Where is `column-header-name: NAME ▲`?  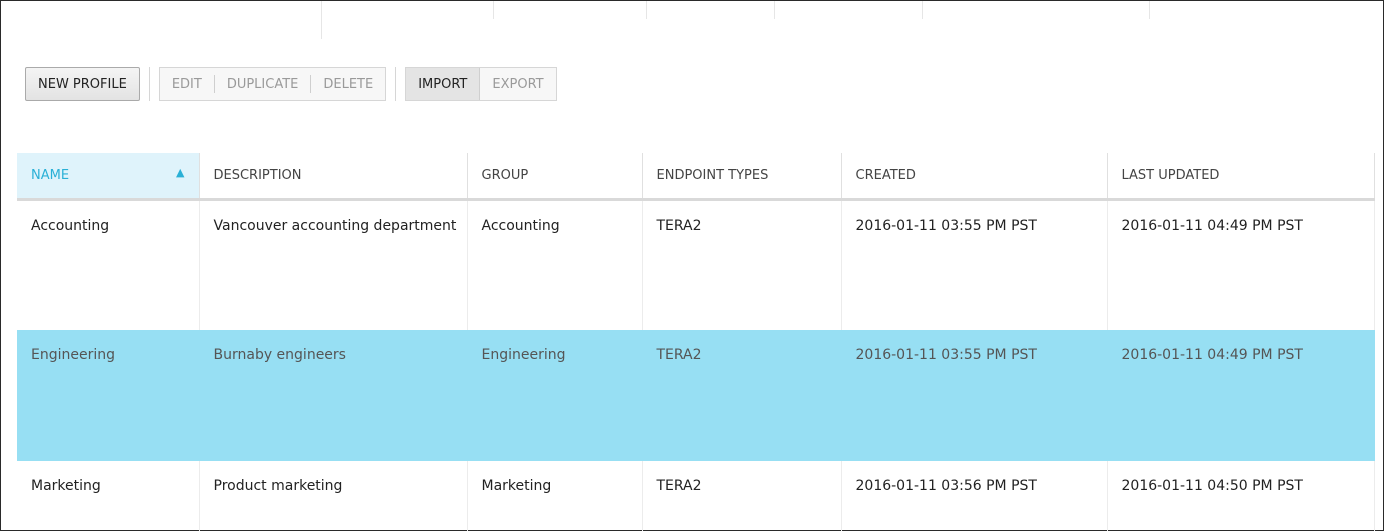
column-header-name: NAME ▲ is located at coordinates (108, 177).